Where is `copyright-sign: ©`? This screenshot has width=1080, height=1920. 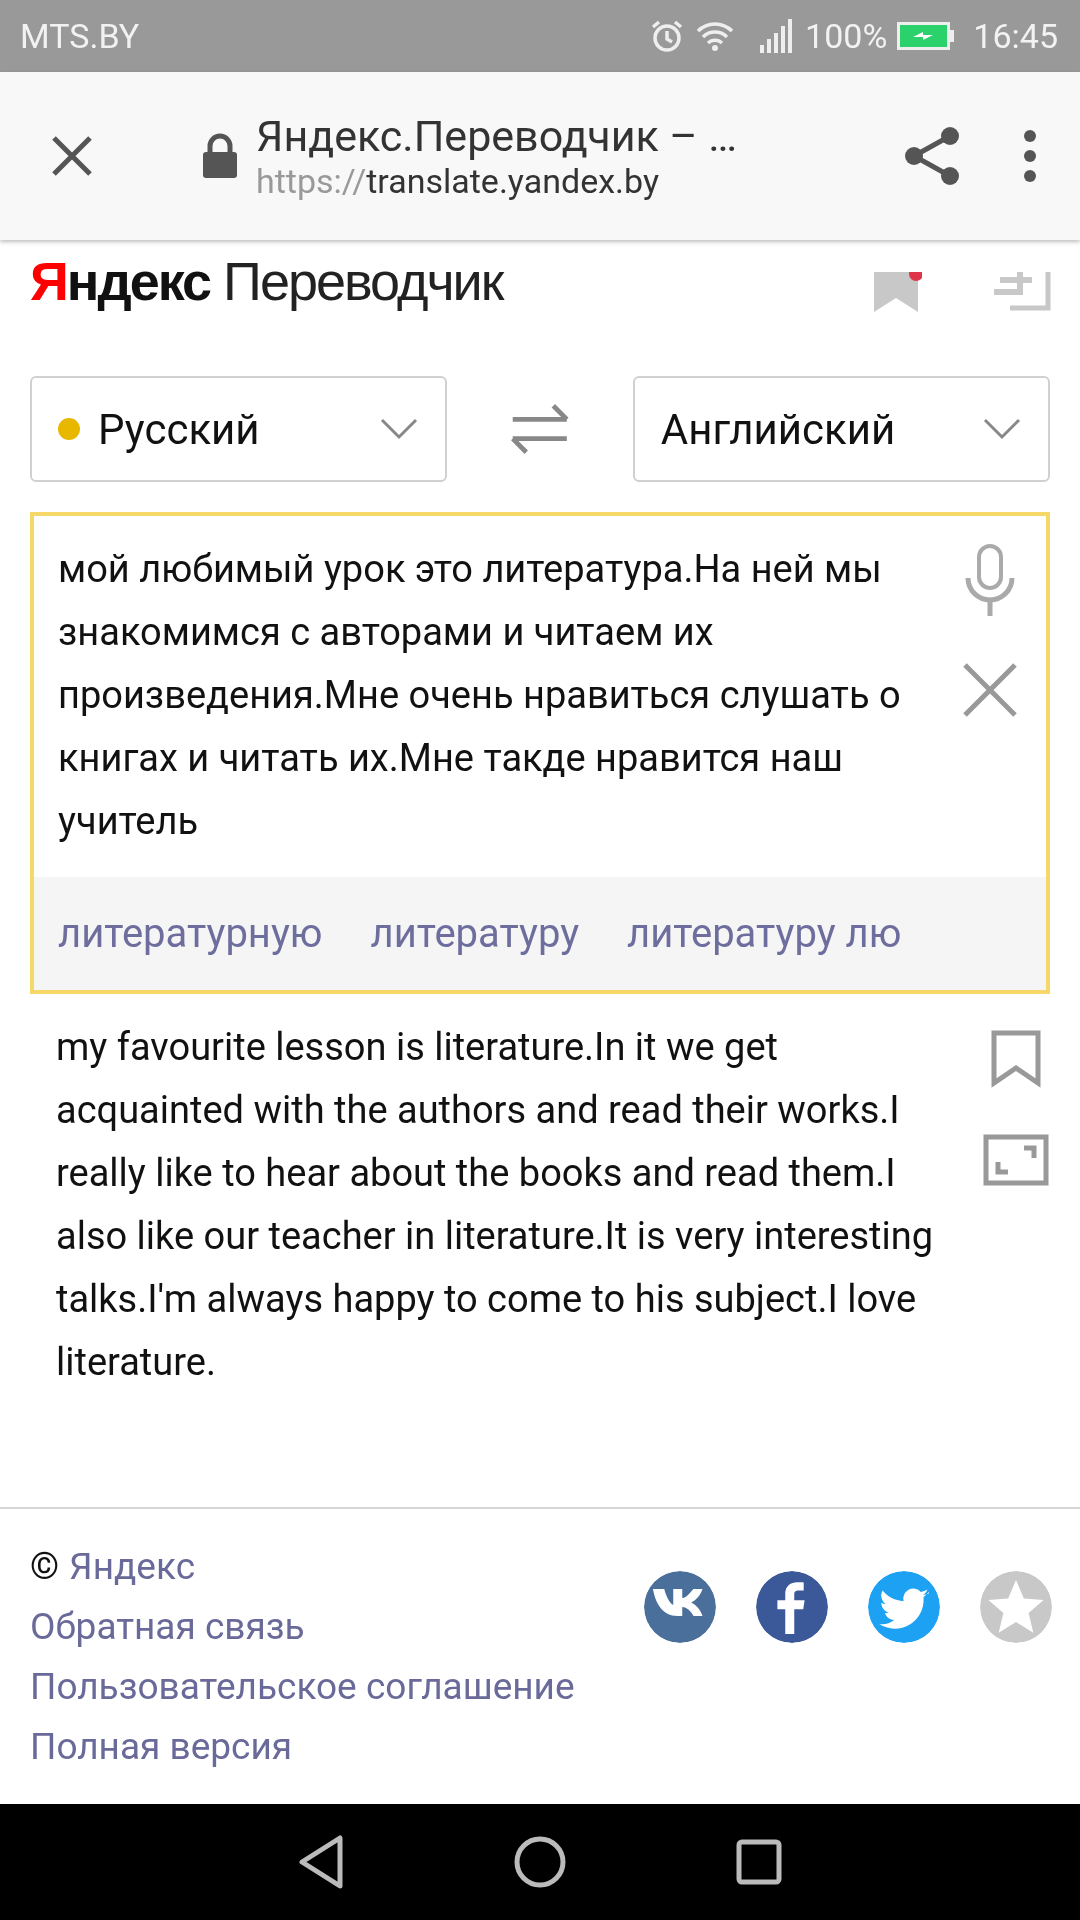 copyright-sign: © is located at coordinates (45, 1567).